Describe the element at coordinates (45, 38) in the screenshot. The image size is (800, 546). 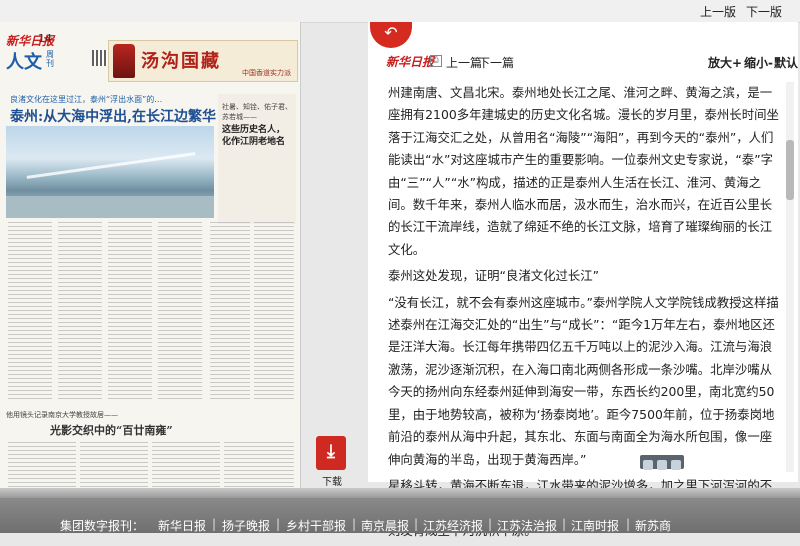
I see `page-number: 14` at that location.